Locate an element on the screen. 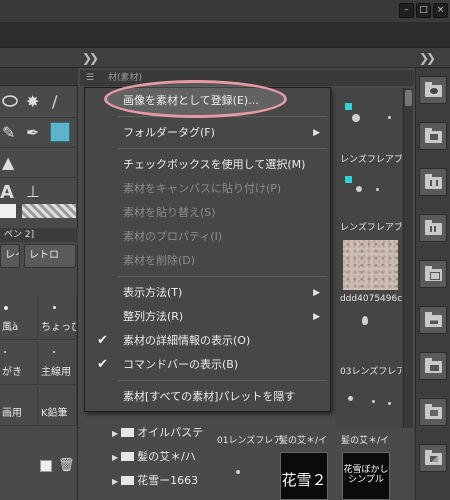  text-icon: A is located at coordinates (7, 192).